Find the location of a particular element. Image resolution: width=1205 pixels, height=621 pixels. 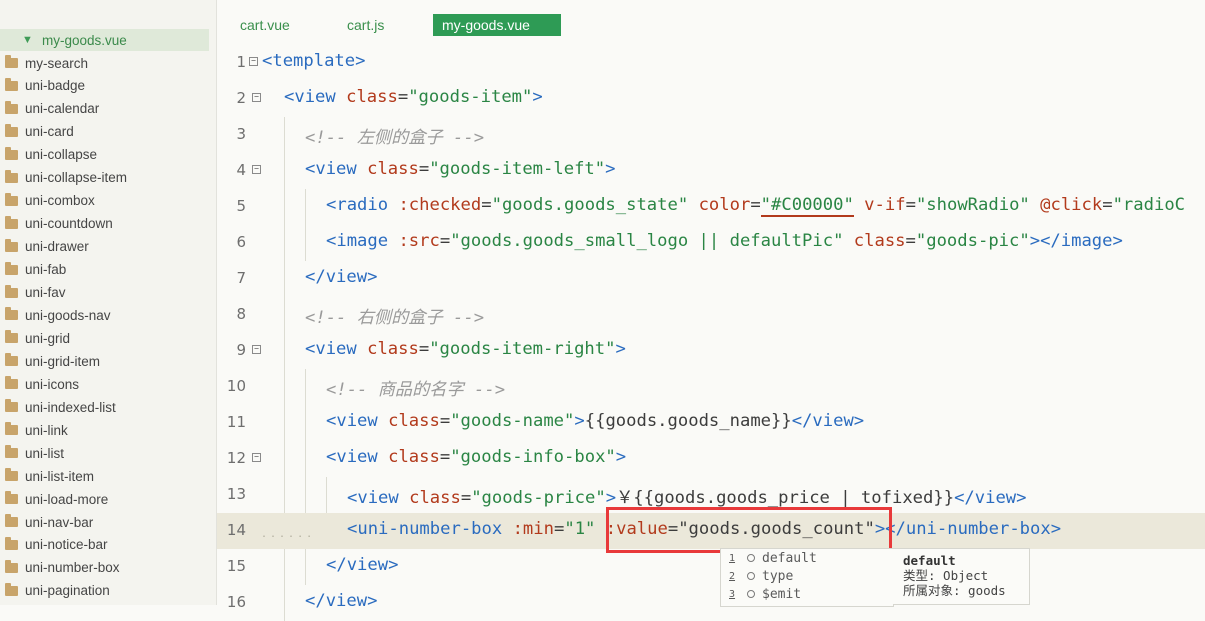

tree-item-uni-calendar: uni-calendar is located at coordinates (104, 109).